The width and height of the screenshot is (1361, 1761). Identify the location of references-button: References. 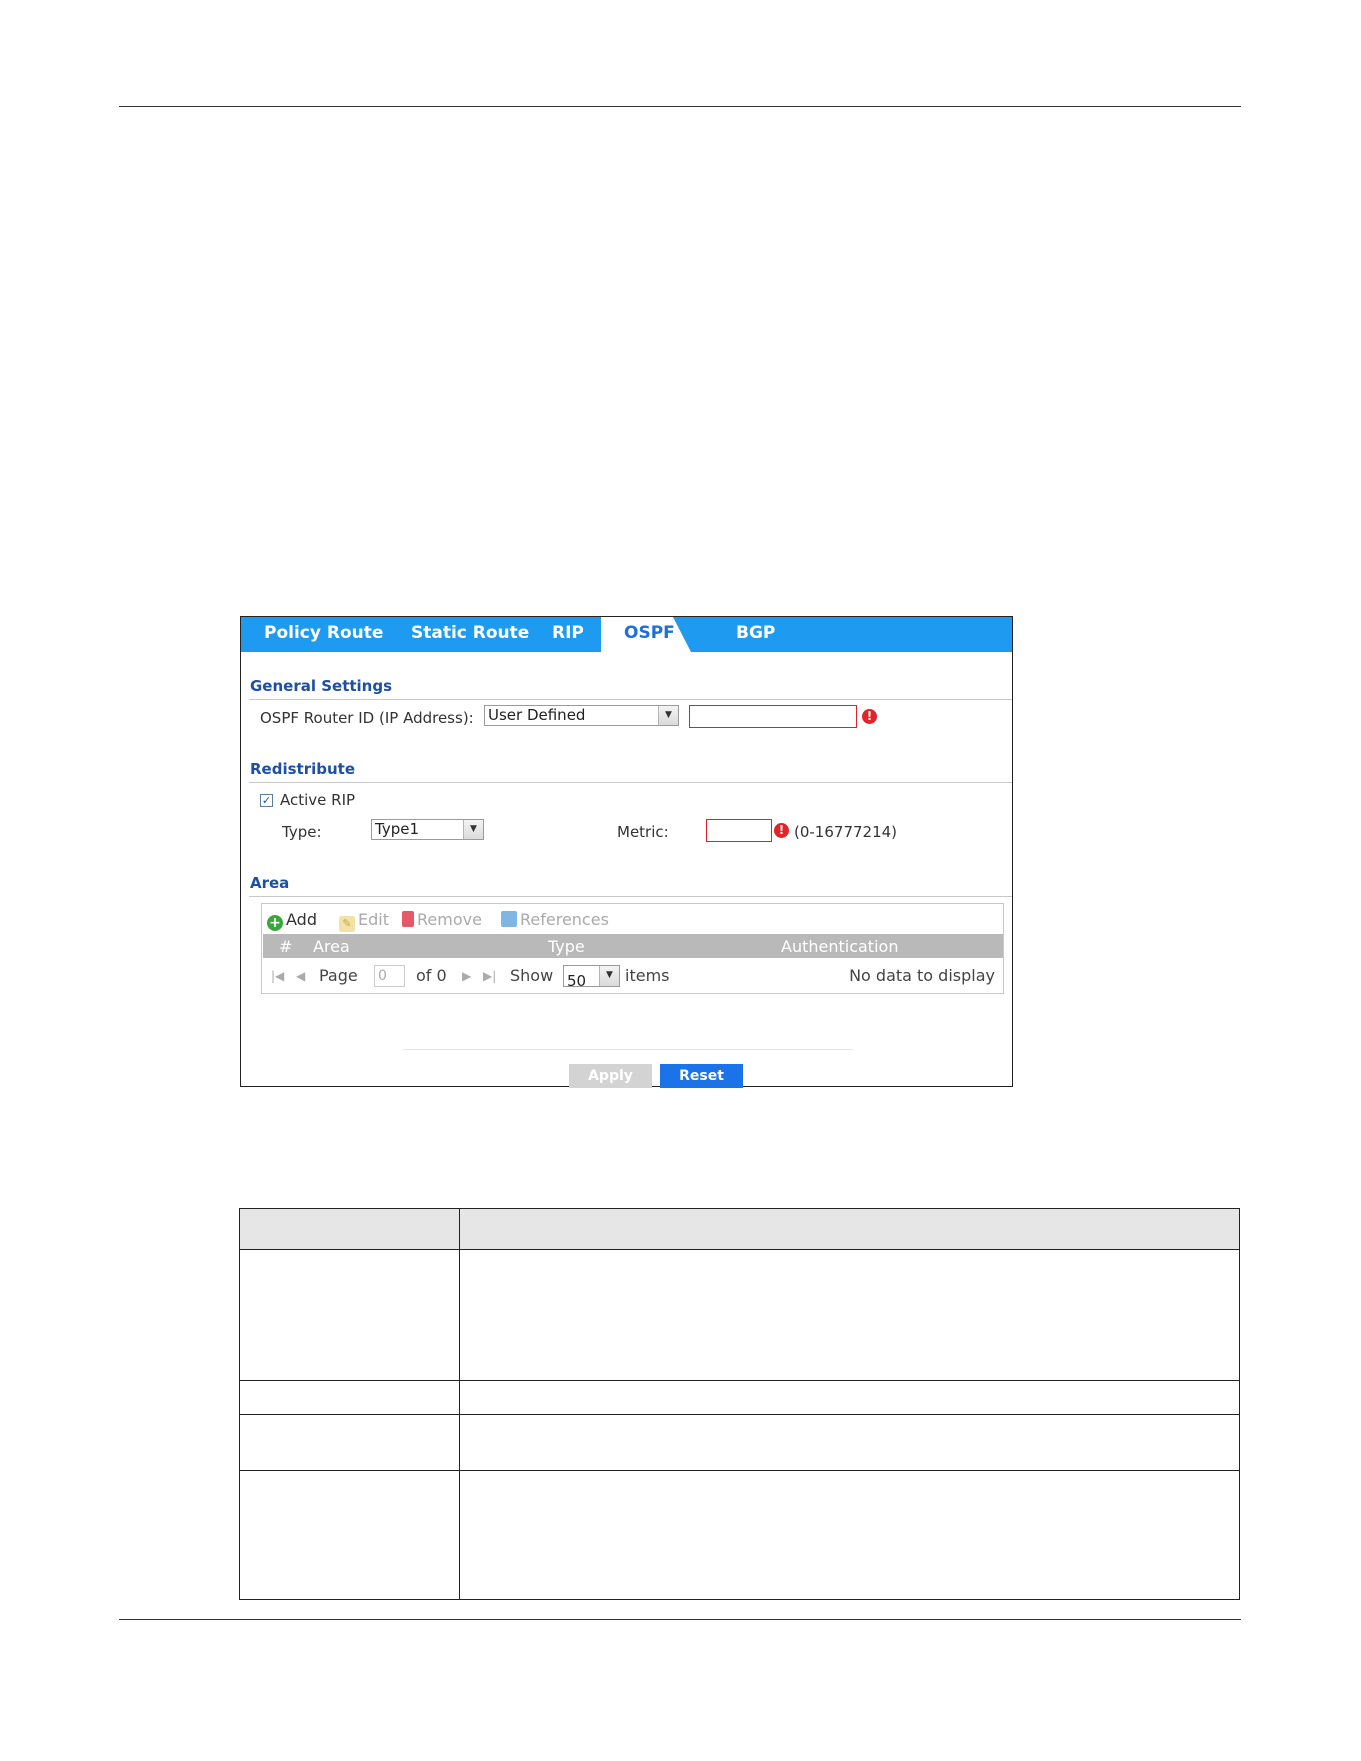
(555, 919).